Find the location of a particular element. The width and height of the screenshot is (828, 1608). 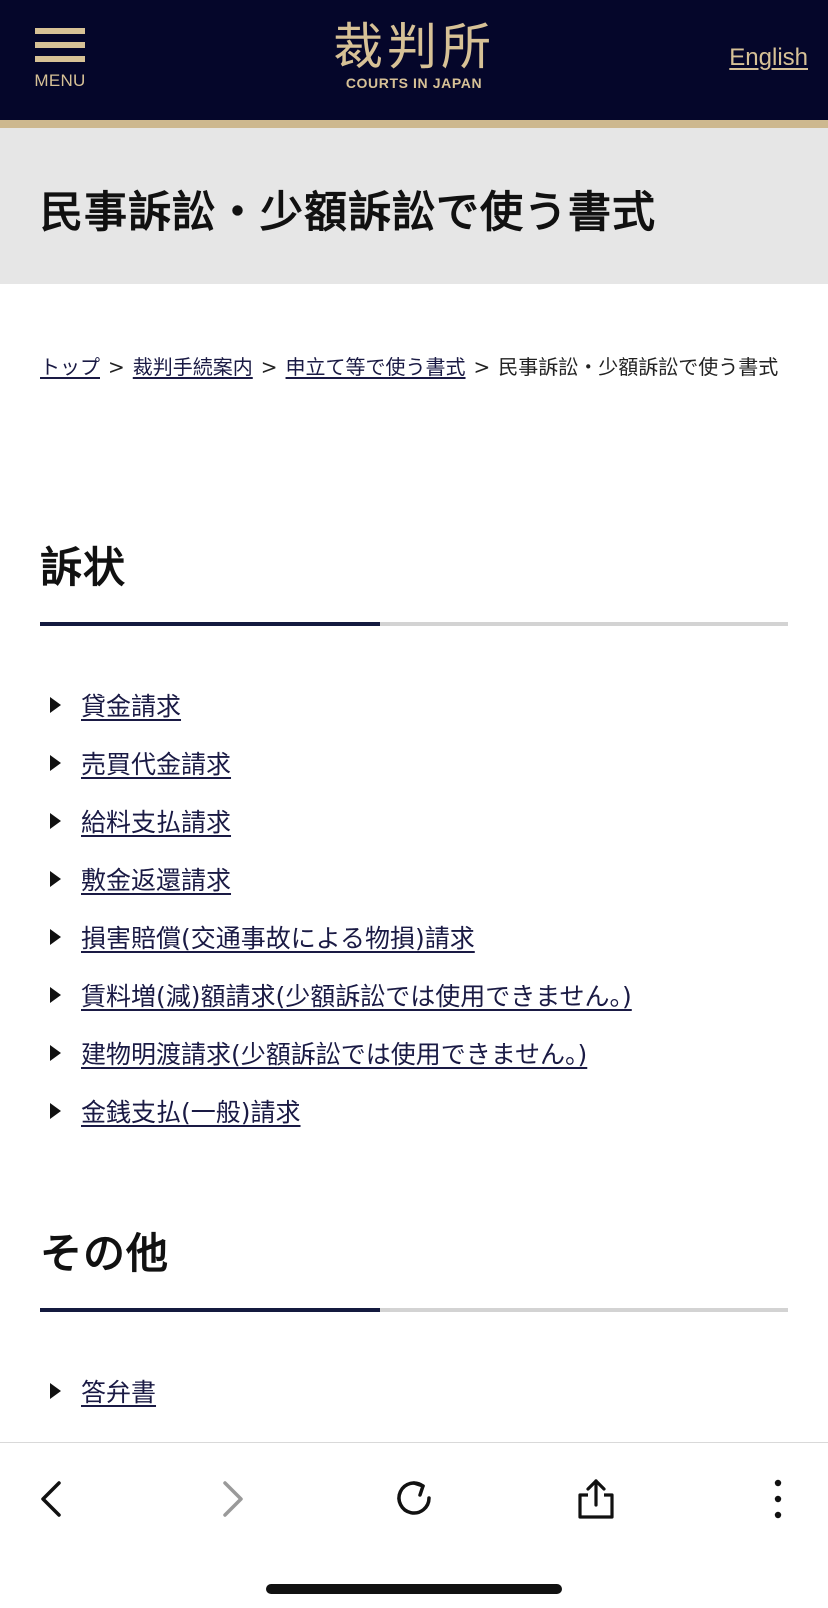

hamburger-icon is located at coordinates (60, 31).